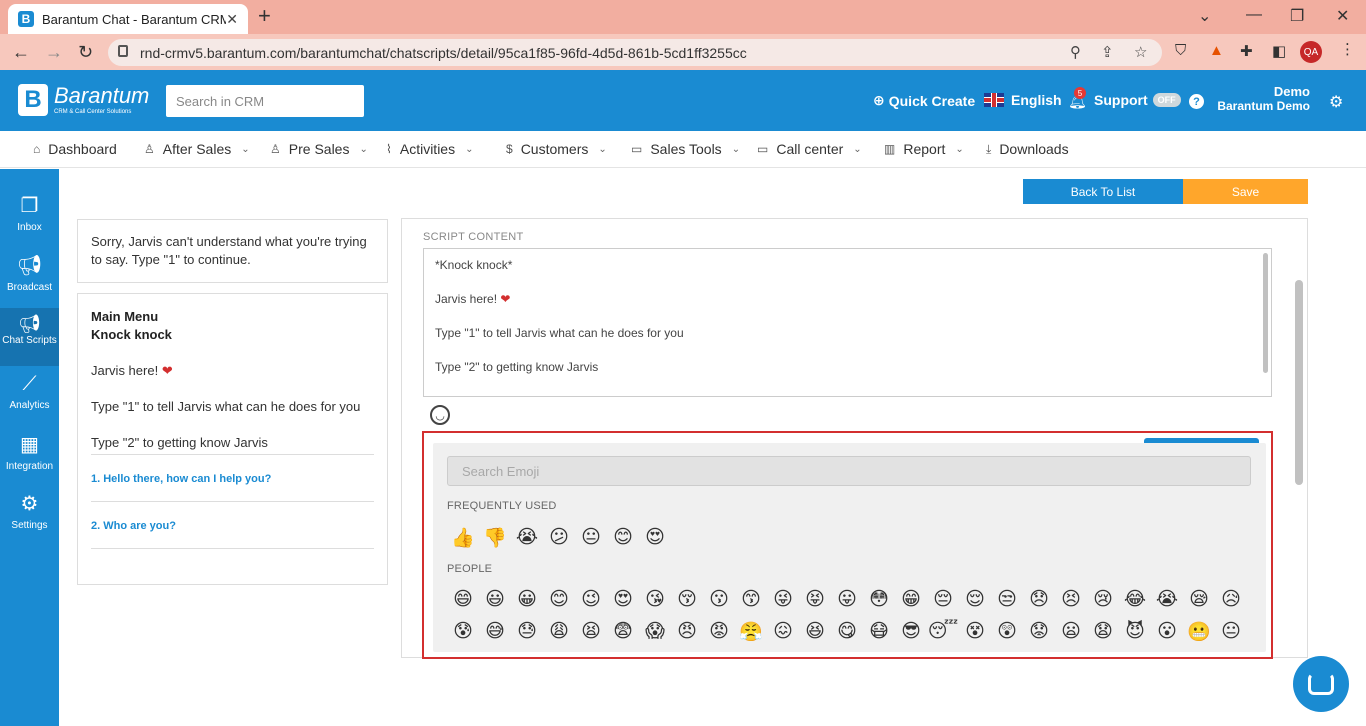 The image size is (1366, 726). What do you see at coordinates (591, 599) in the screenshot?
I see `emoji-option: 😉` at bounding box center [591, 599].